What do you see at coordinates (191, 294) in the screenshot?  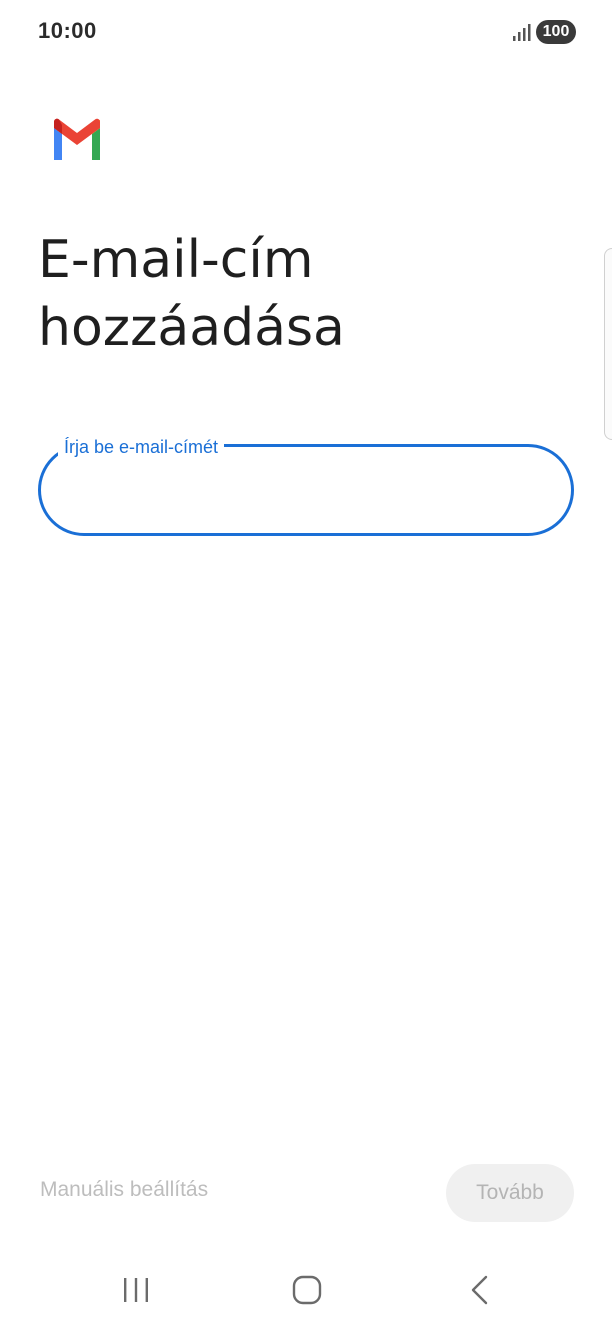 I see `page-title: E-mail-cím hozzáadása` at bounding box center [191, 294].